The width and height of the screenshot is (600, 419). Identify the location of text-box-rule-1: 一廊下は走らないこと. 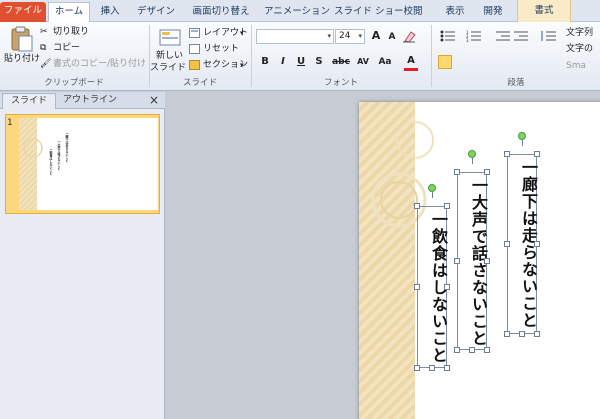
(522, 244).